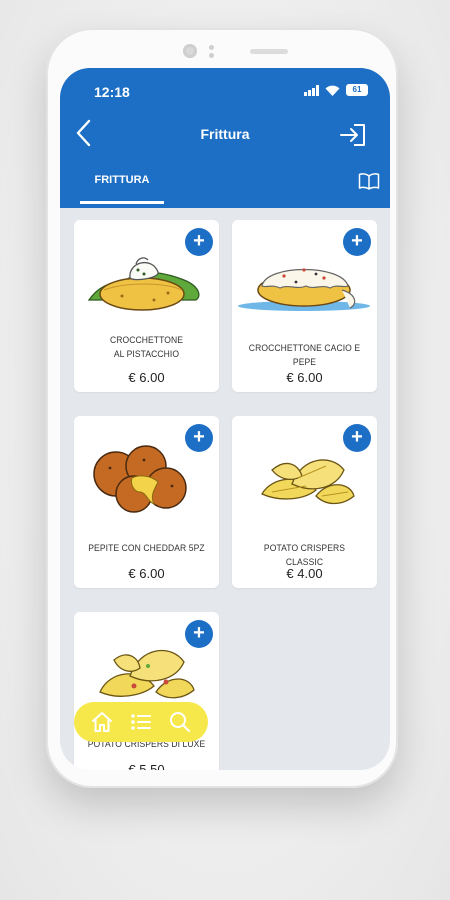  I want to click on product-card: + POTATO CRISPERS CLASSIC € 4.00, so click(304, 502).